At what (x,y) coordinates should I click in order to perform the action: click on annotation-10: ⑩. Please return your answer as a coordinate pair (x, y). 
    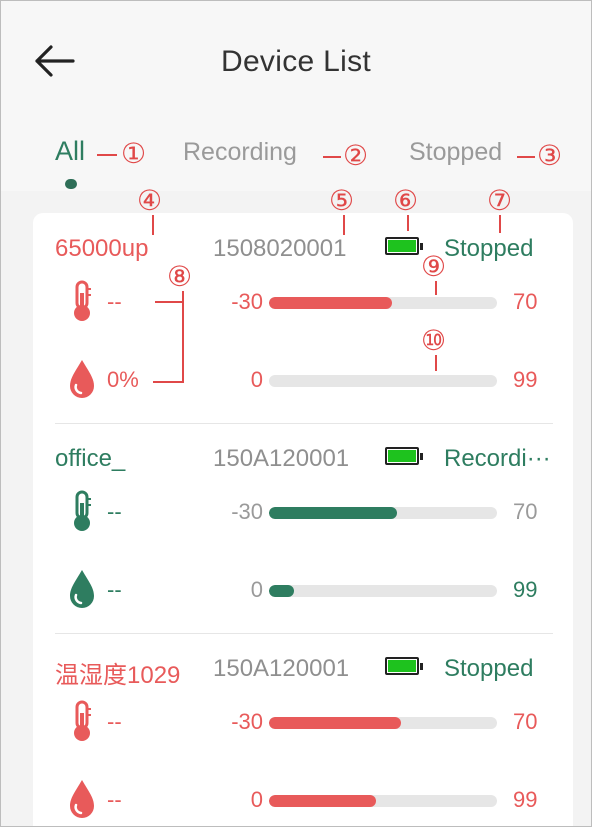
    Looking at the image, I should click on (434, 340).